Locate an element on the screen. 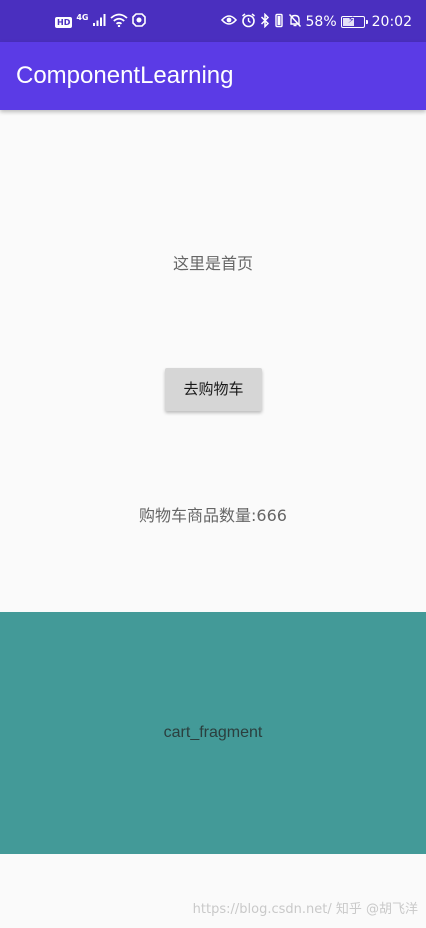  signal-icon is located at coordinates (99, 22).